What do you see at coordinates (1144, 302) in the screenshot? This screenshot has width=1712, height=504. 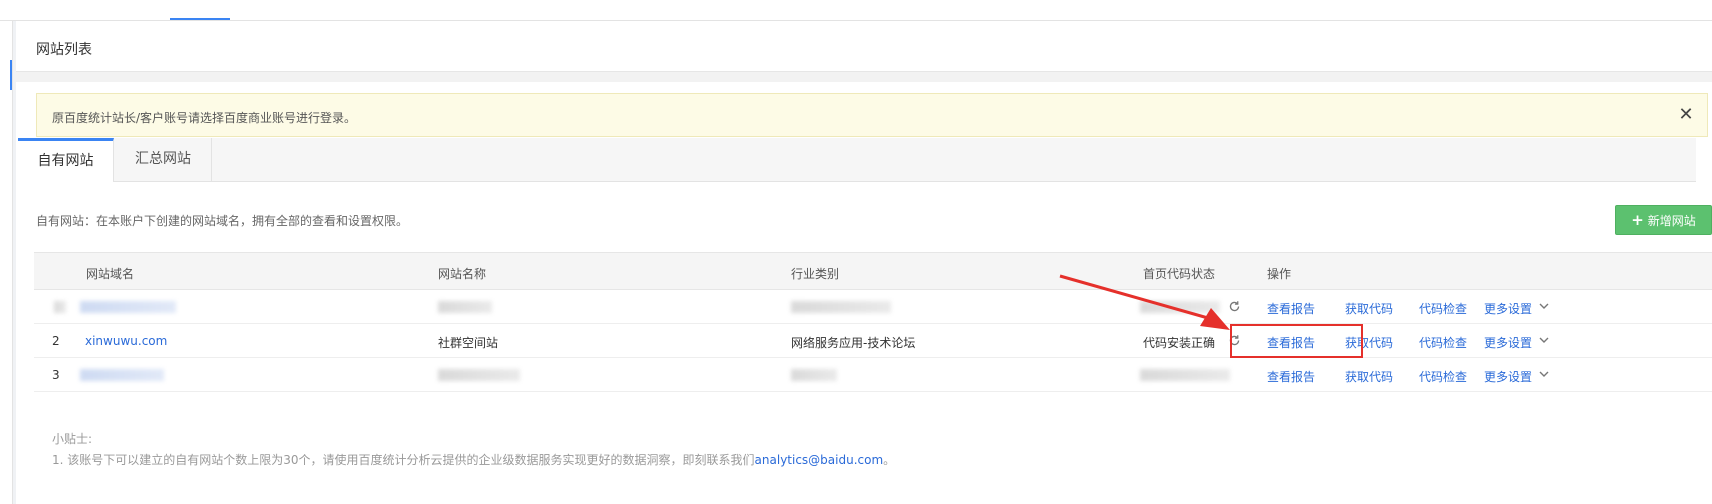 I see `annotation-arrow-icon` at bounding box center [1144, 302].